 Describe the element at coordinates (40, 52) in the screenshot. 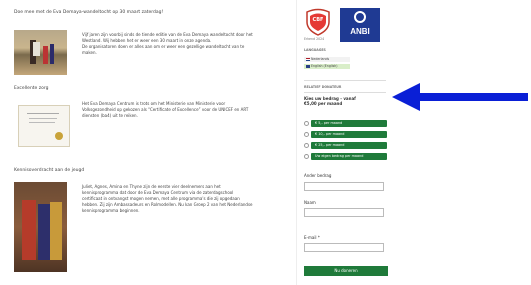

I see `walkers-photo` at that location.